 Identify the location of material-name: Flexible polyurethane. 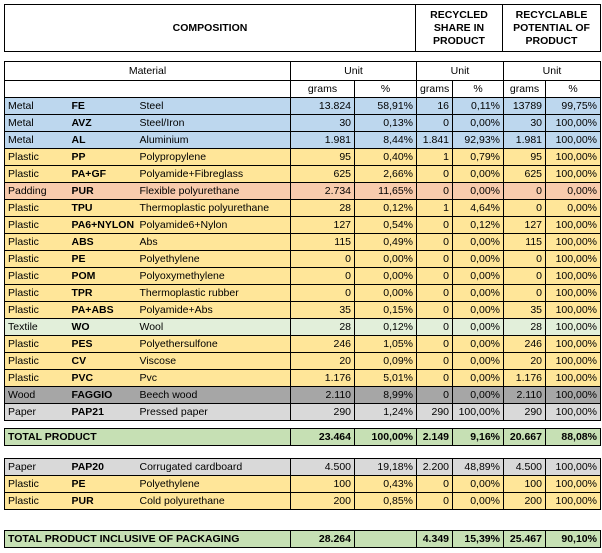
(214, 191).